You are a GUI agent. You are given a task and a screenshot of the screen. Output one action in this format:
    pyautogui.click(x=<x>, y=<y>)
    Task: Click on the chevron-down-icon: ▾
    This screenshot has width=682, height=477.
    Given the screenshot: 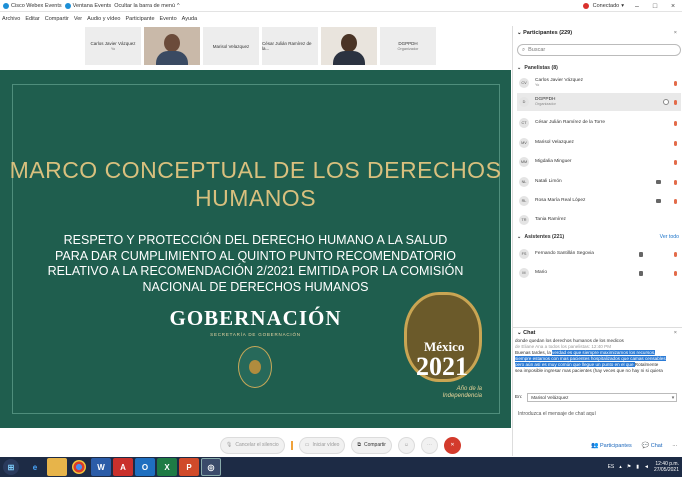 What is the action you would take?
    pyautogui.click(x=622, y=6)
    